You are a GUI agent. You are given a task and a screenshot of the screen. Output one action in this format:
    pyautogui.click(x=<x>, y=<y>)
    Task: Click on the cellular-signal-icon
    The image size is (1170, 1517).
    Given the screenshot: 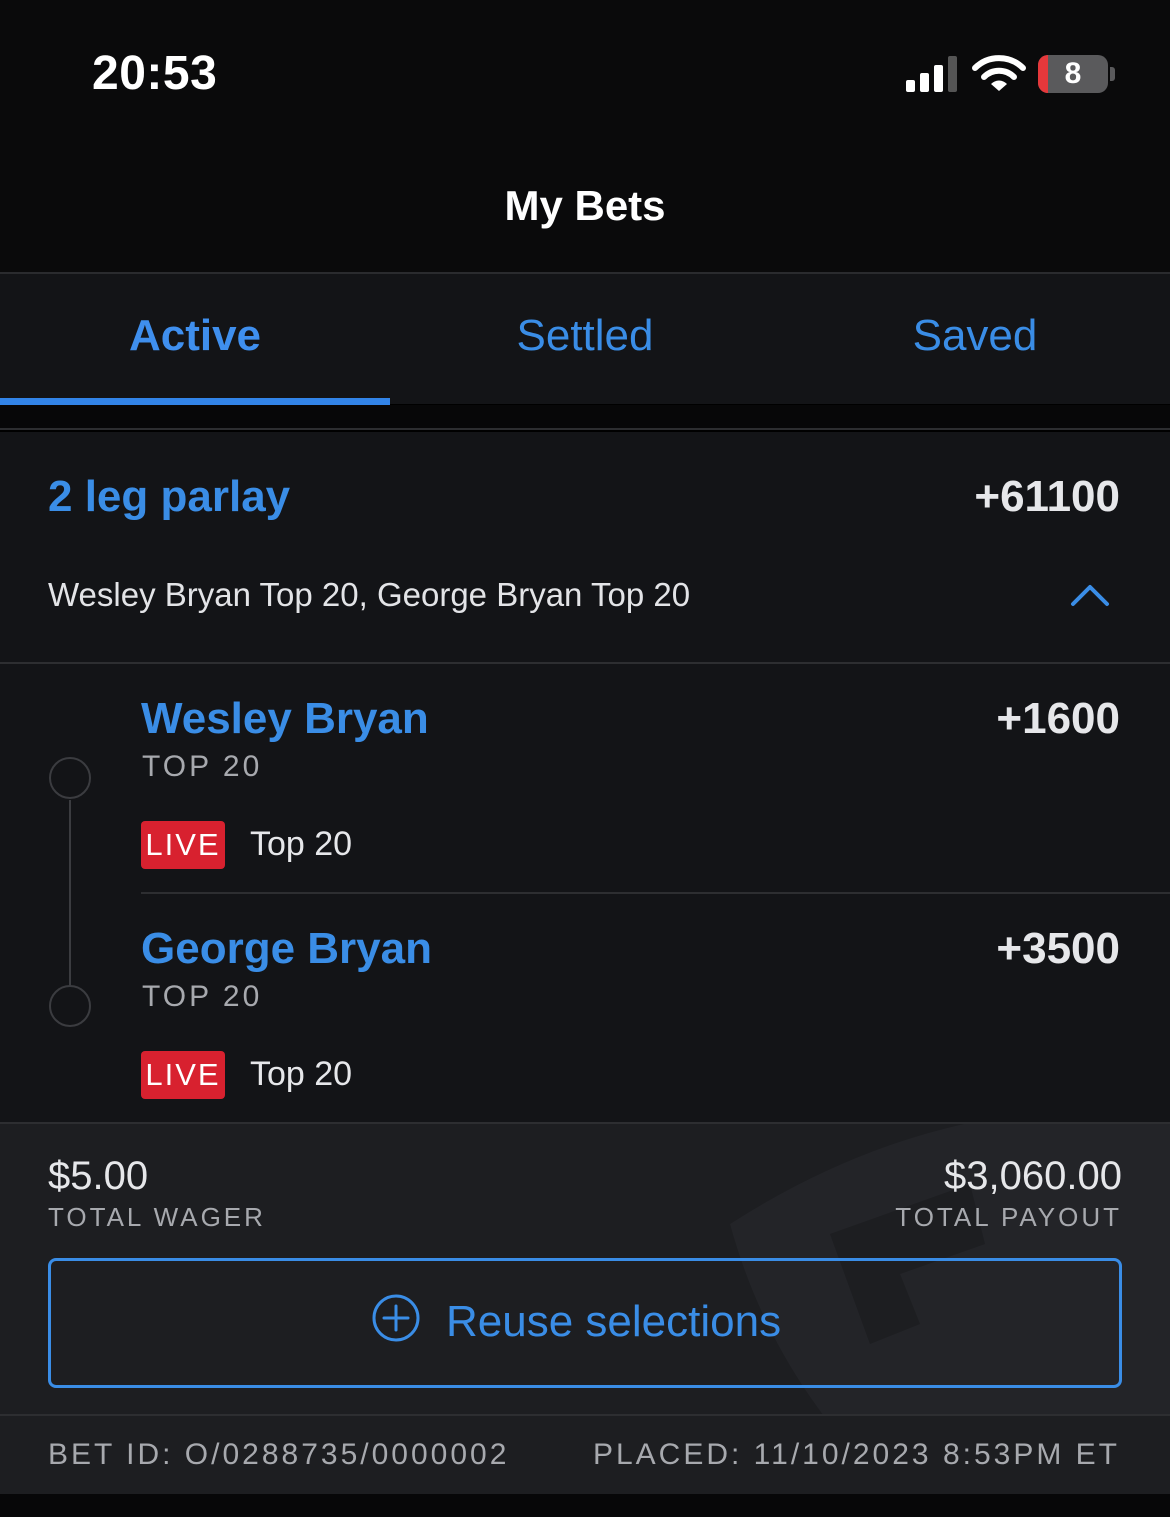 What is the action you would take?
    pyautogui.click(x=932, y=74)
    